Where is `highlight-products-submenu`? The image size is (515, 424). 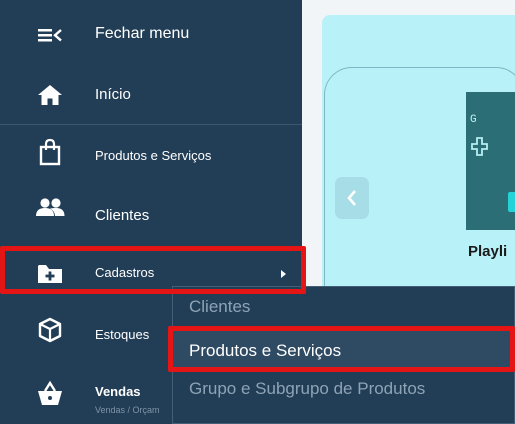
highlight-products-submenu is located at coordinates (341, 349).